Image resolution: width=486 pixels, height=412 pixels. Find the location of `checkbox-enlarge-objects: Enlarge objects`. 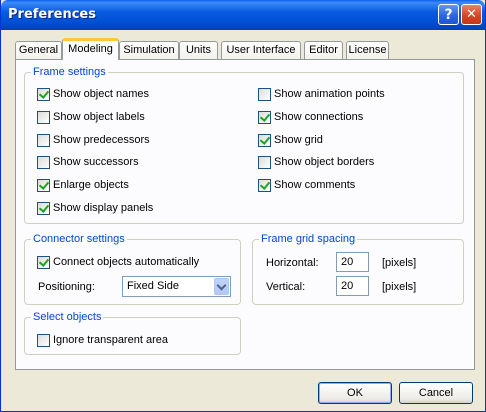

checkbox-enlarge-objects: Enlarge objects is located at coordinates (83, 185).